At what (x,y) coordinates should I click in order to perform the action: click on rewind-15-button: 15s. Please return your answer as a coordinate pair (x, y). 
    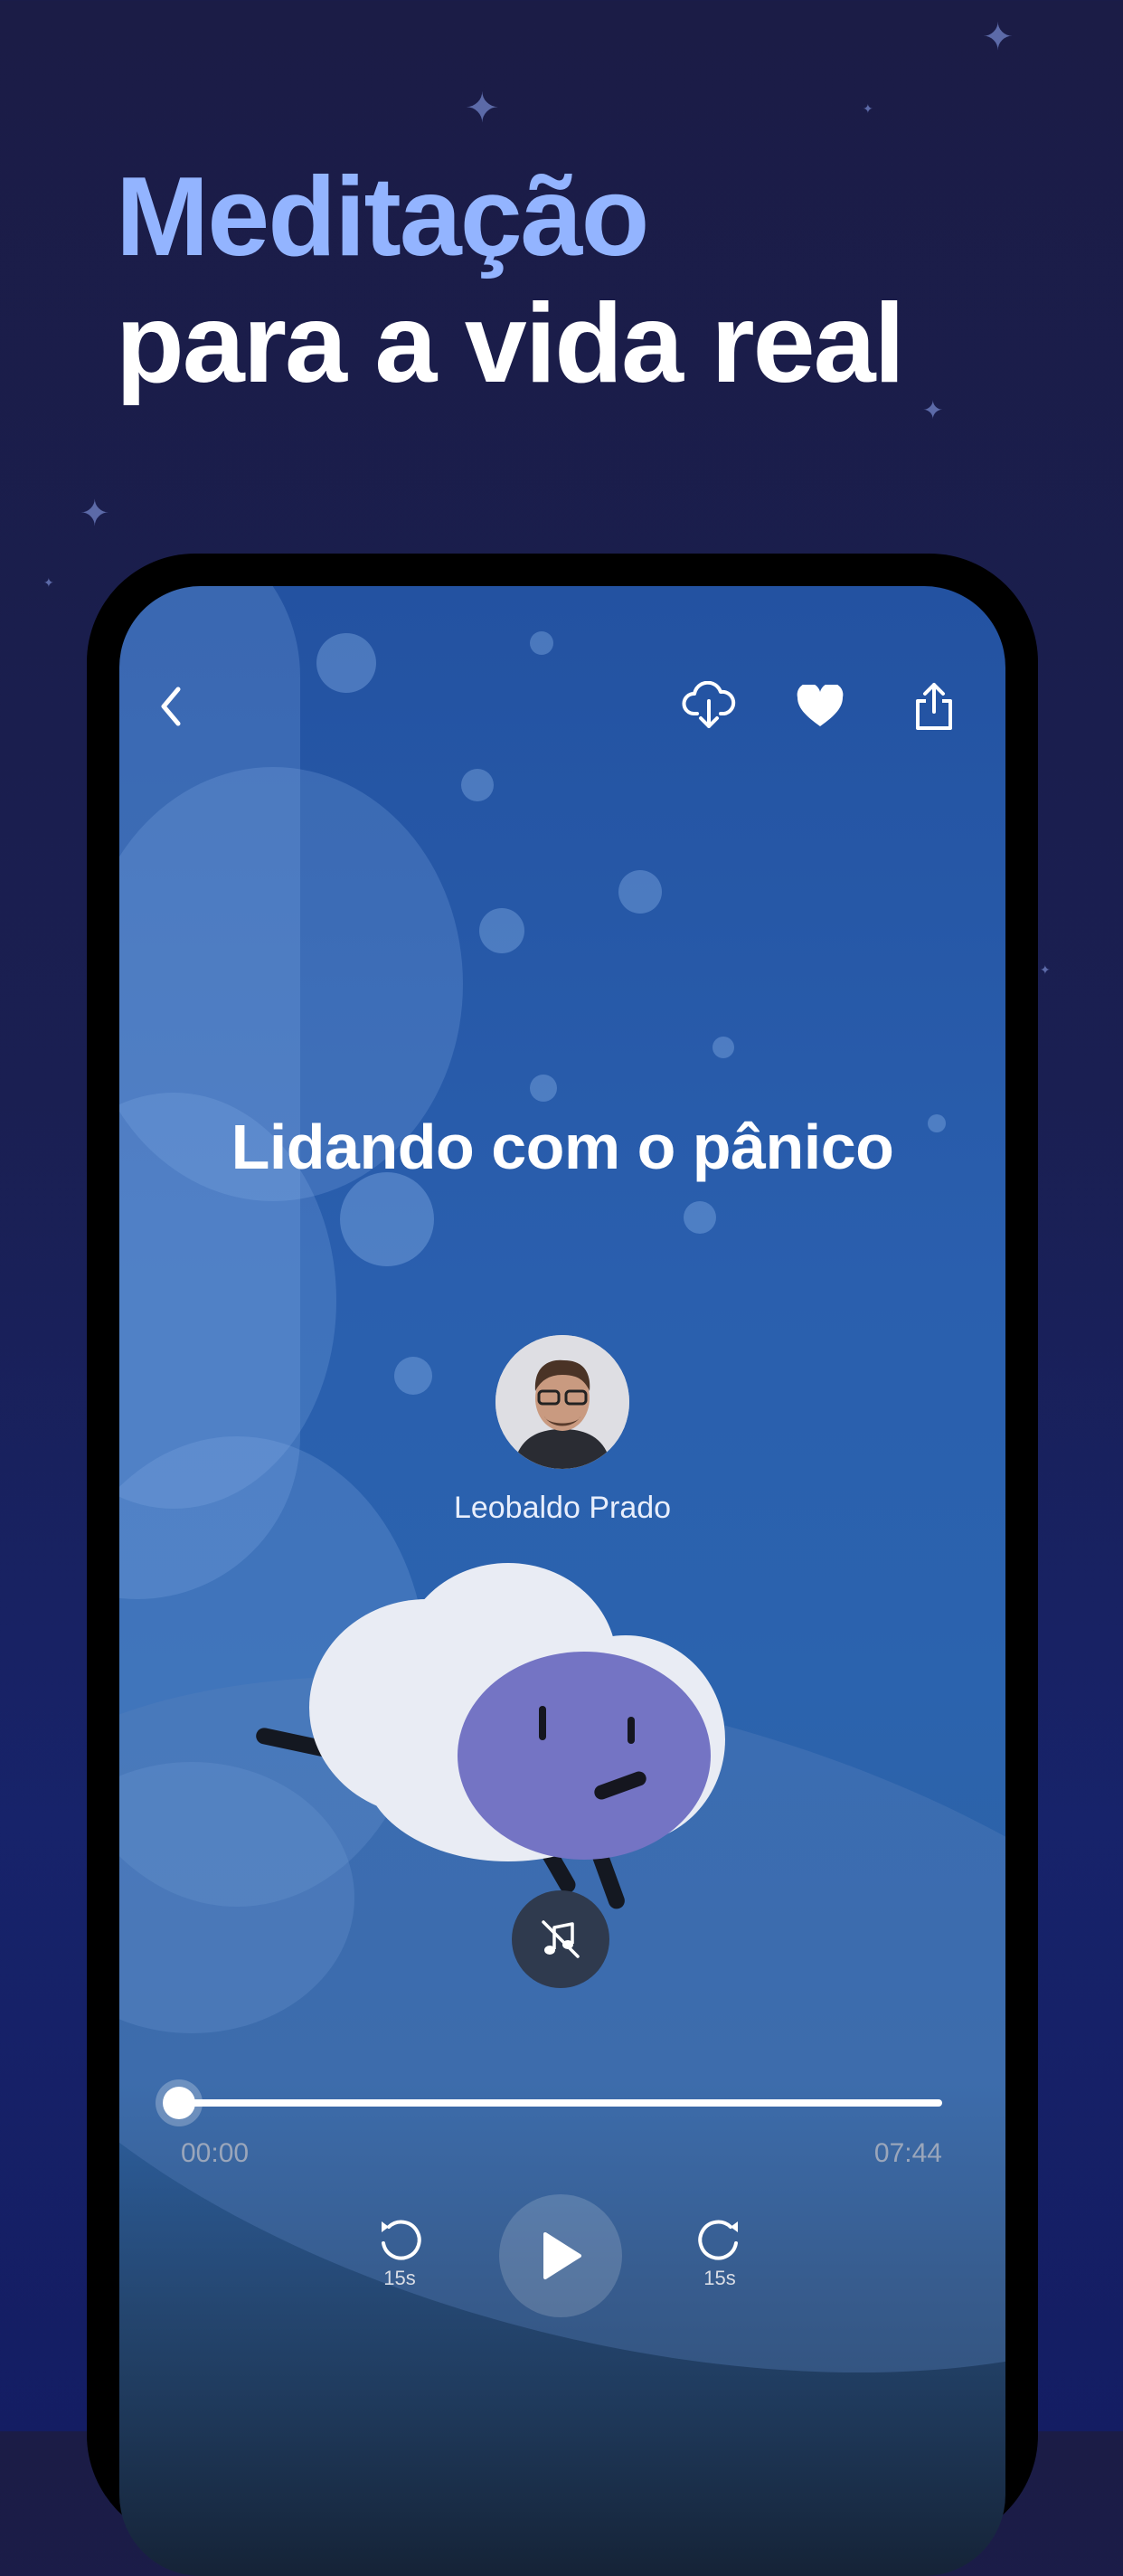
    Looking at the image, I should click on (399, 2252).